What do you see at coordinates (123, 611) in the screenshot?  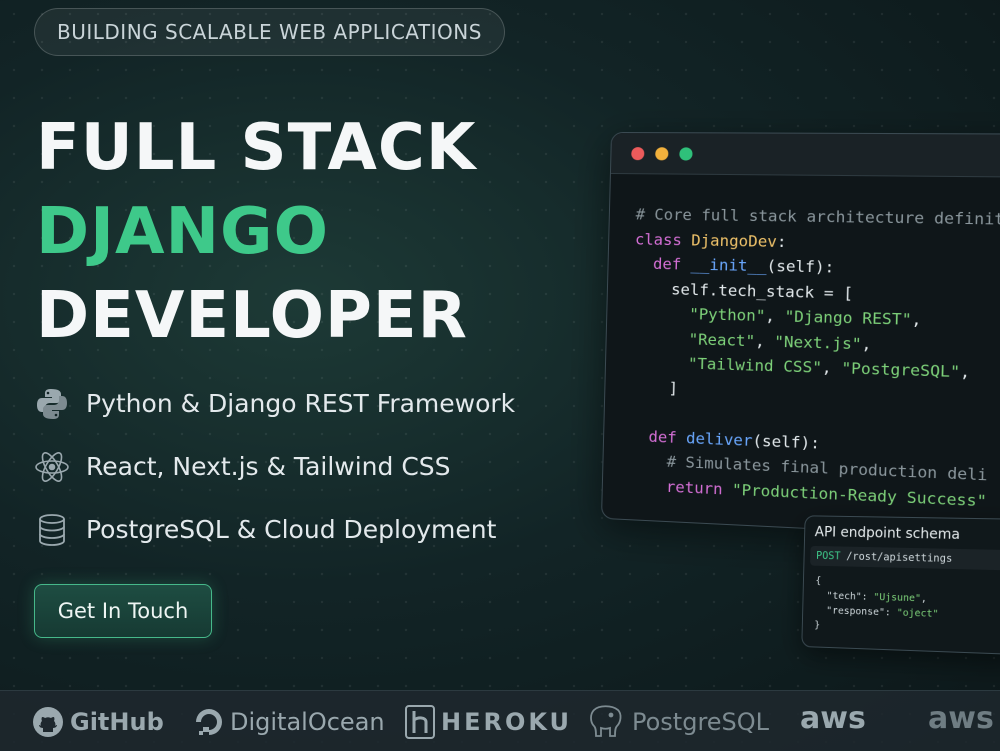 I see `get-in-touch-button: Get In Touch` at bounding box center [123, 611].